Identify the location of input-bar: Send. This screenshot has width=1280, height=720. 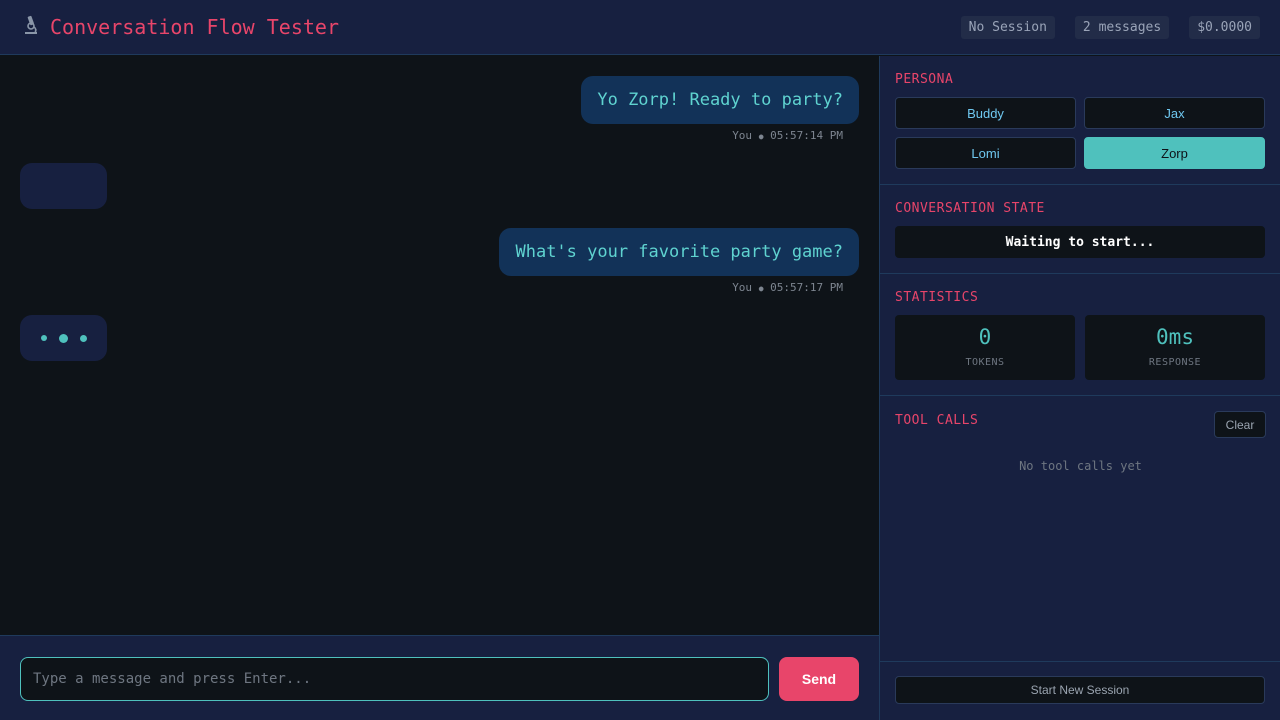
(439, 677).